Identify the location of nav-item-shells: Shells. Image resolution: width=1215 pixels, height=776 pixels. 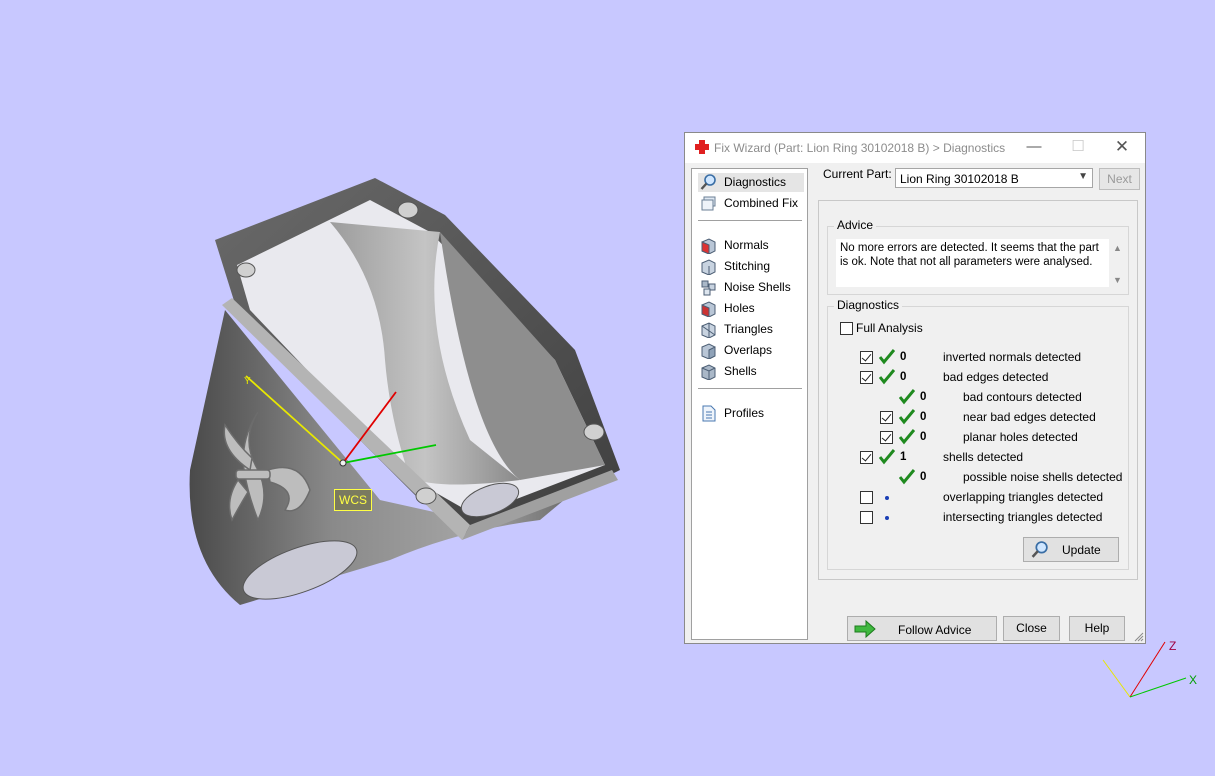
(751, 371).